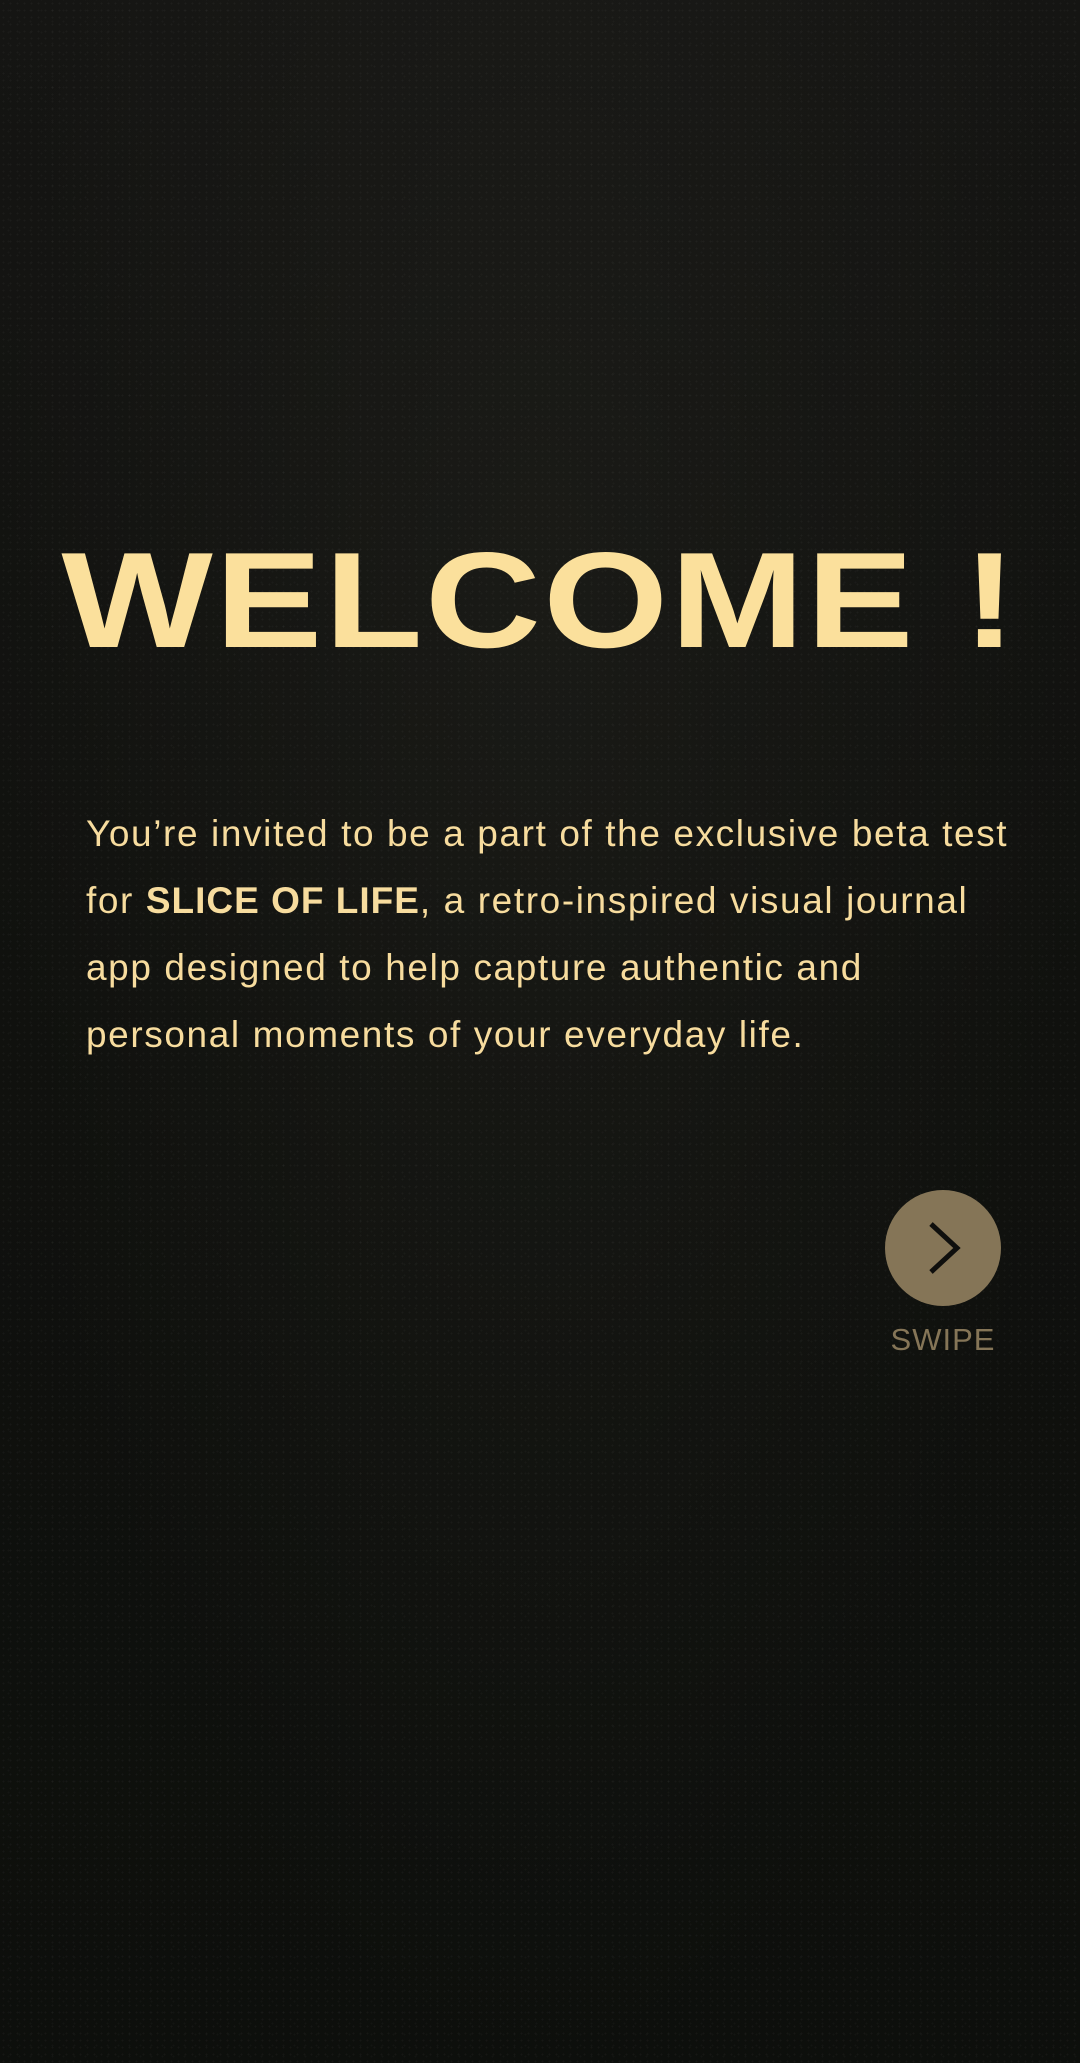 This screenshot has height=2063, width=1080. I want to click on chevron-right-icon, so click(945, 1248).